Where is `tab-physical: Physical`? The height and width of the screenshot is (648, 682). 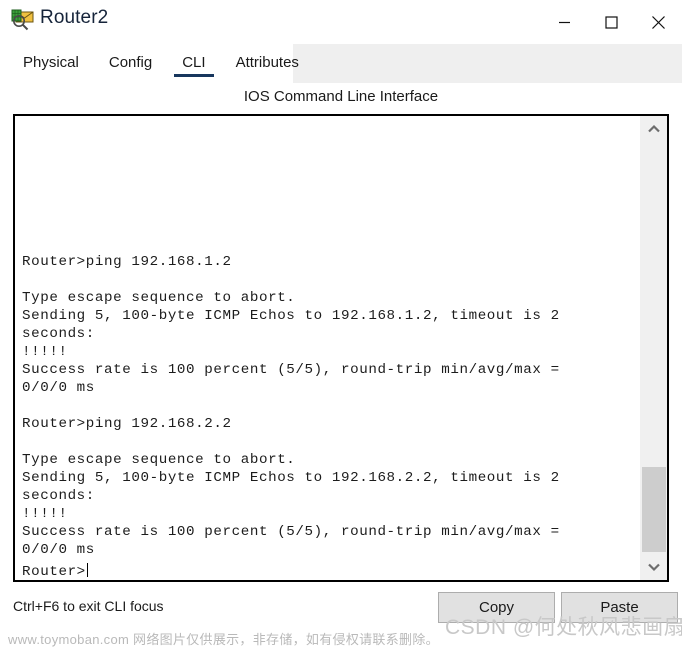 tab-physical: Physical is located at coordinates (51, 57).